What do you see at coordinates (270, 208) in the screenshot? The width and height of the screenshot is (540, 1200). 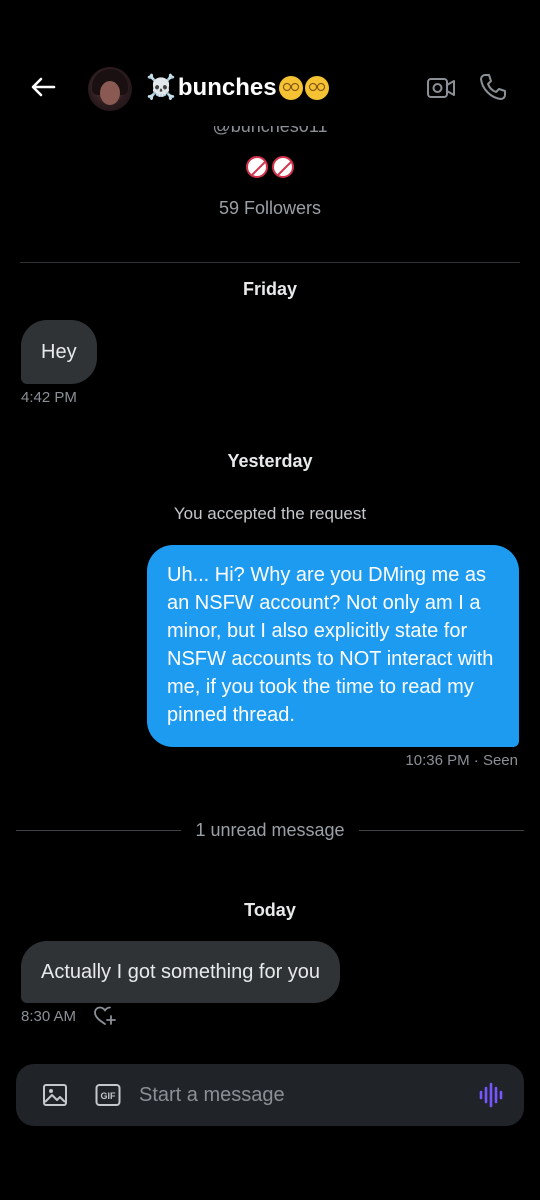 I see `followers-count: 59 Followers` at bounding box center [270, 208].